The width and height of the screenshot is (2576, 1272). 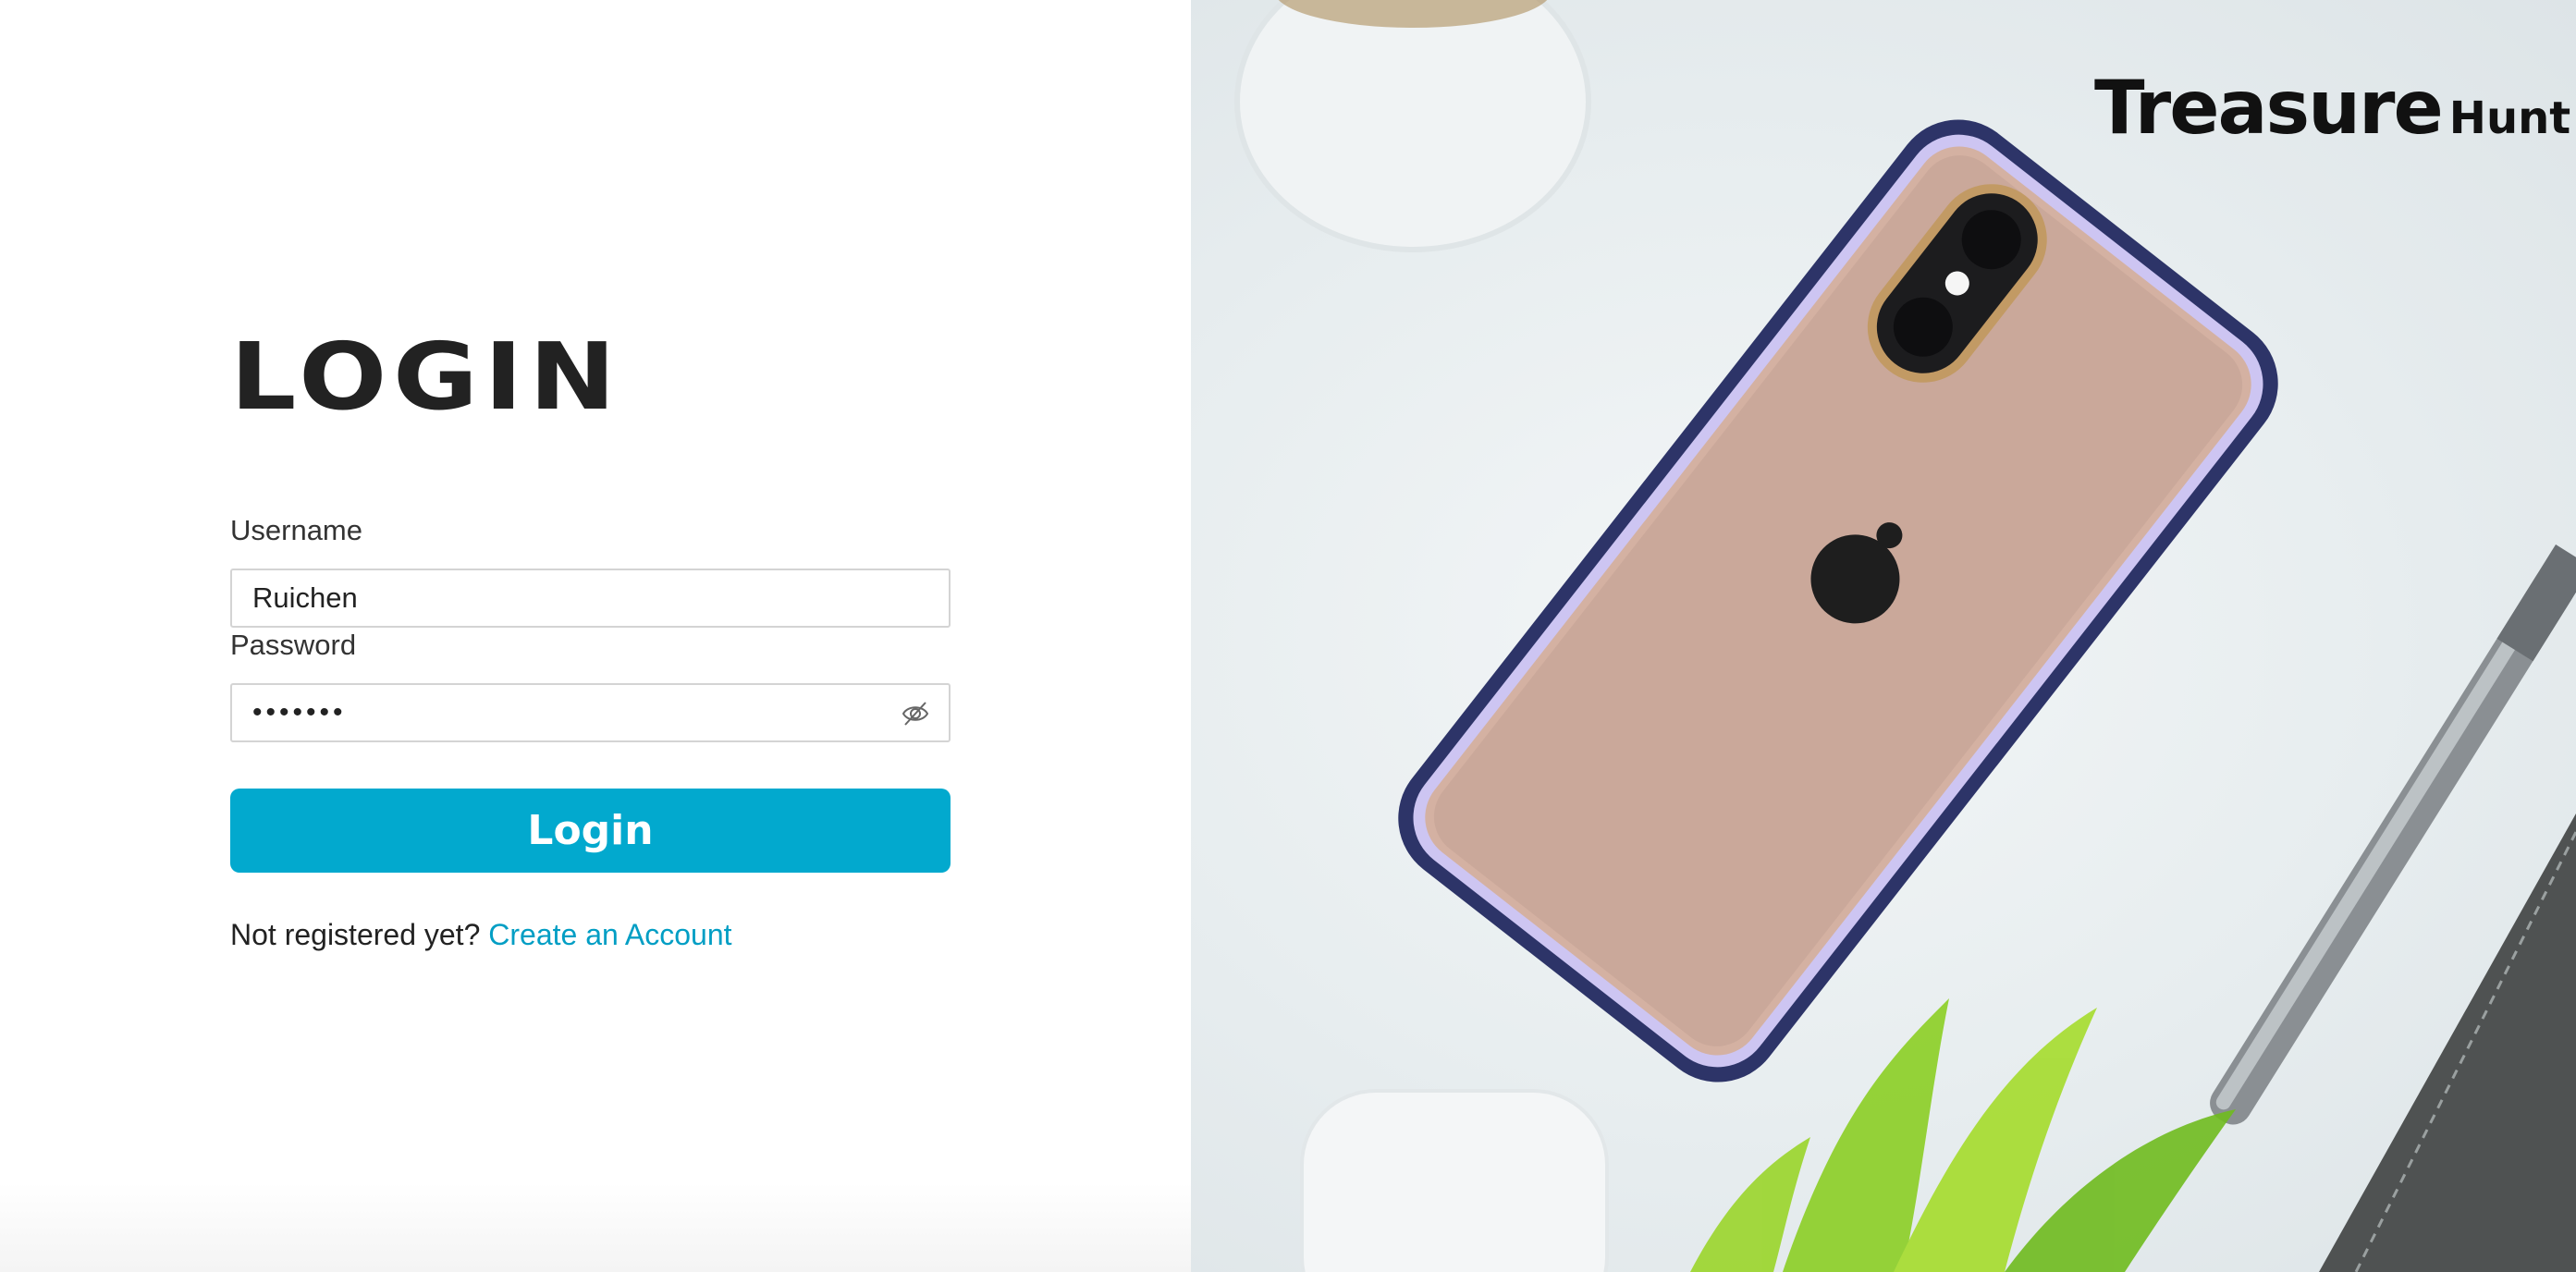 I want to click on eye-slash-icon, so click(x=916, y=714).